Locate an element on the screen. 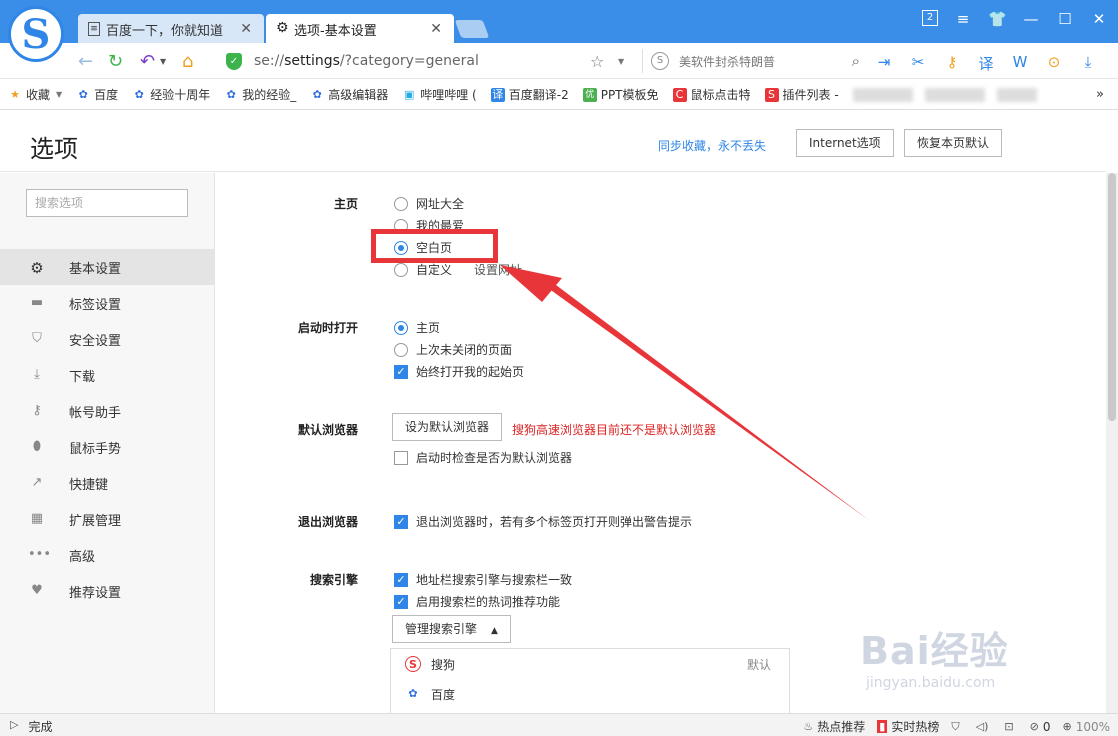 Image resolution: width=1118 pixels, height=736 pixels. sidebar-item-gestures: ⬮ 鼠标手势 is located at coordinates (107, 447).